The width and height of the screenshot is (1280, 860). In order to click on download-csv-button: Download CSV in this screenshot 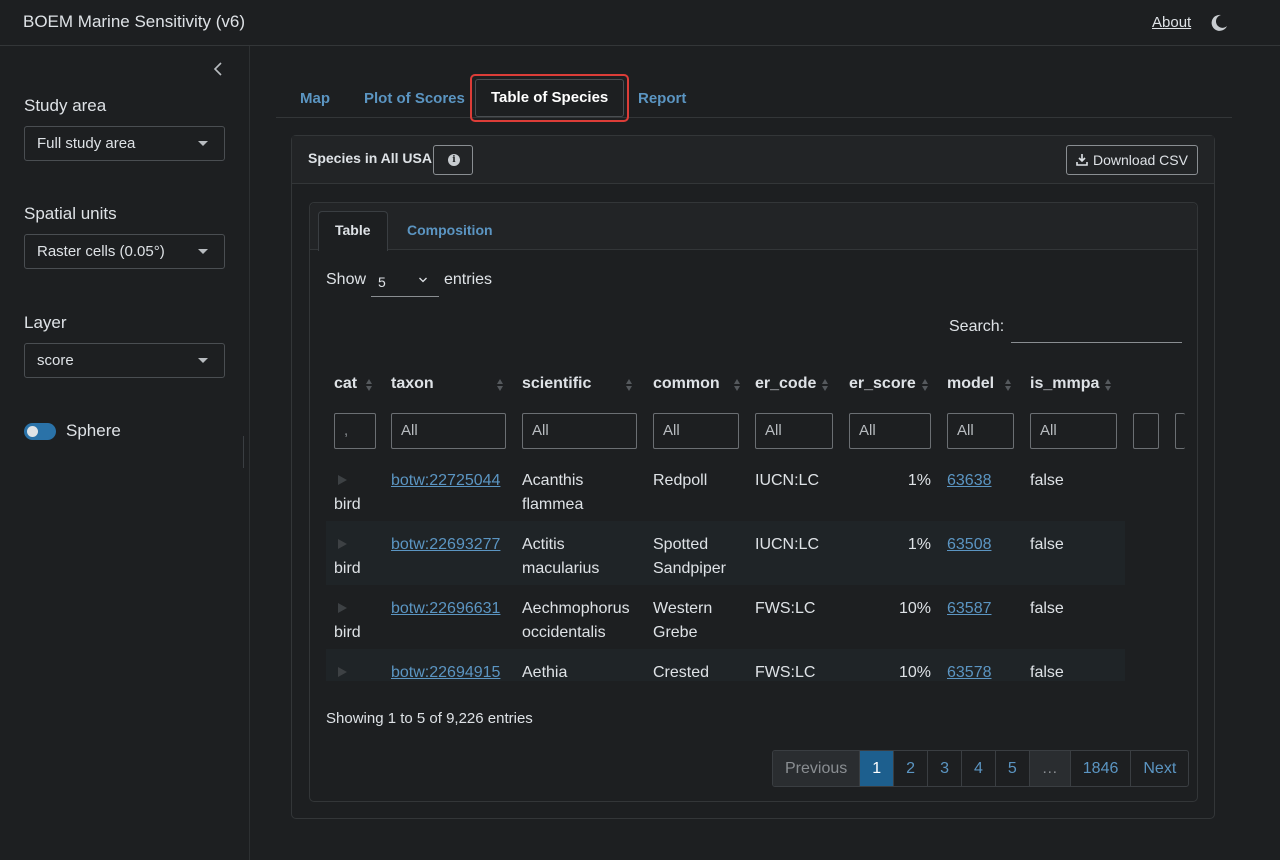, I will do `click(1132, 160)`.